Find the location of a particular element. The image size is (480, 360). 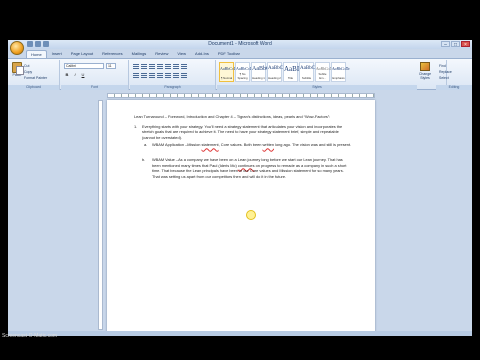

style-subtitle: AaBbCc Subtitle is located at coordinates (308, 72).